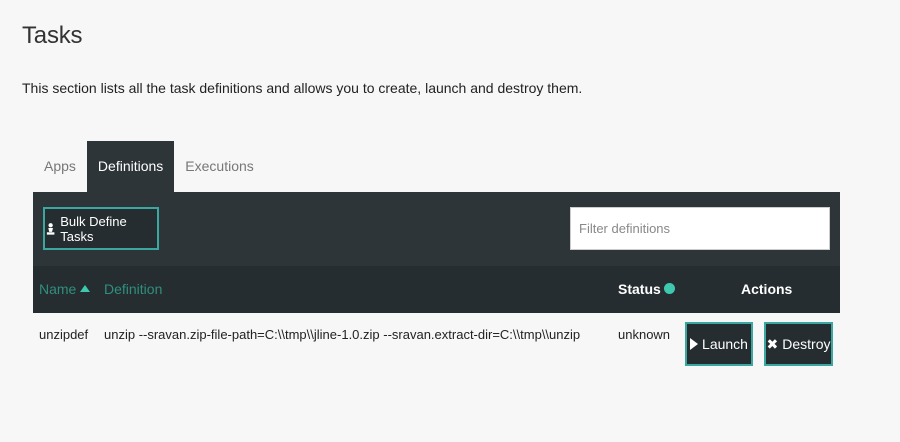 This screenshot has width=900, height=442. I want to click on tab-bar: Apps Definitions Executions, so click(149, 166).